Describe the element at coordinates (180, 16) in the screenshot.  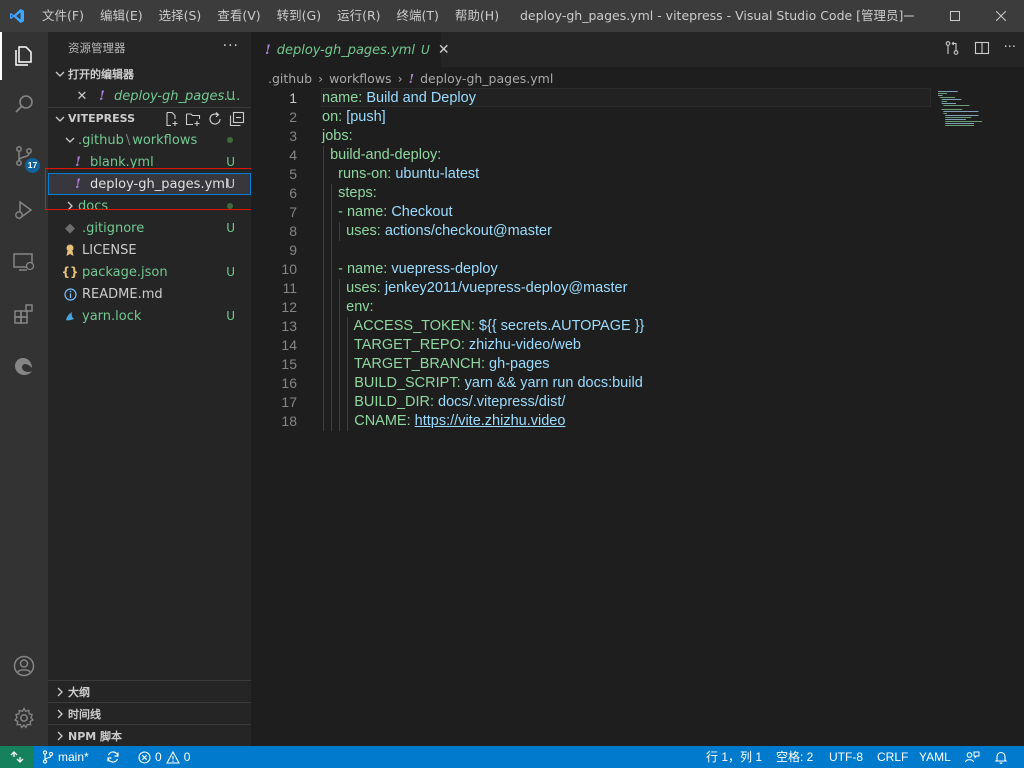
I see `menu-selection: 选择(S)` at that location.